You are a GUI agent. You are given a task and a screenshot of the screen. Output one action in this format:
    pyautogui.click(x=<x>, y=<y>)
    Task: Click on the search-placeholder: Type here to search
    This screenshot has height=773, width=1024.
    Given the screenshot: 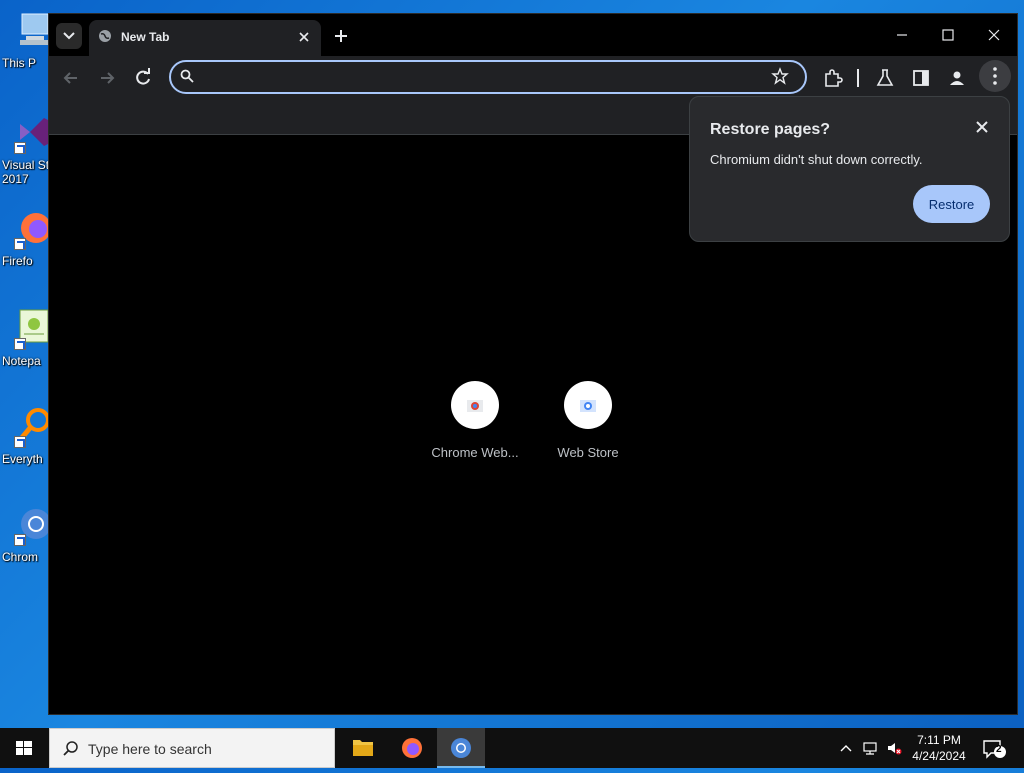 What is the action you would take?
    pyautogui.click(x=150, y=749)
    